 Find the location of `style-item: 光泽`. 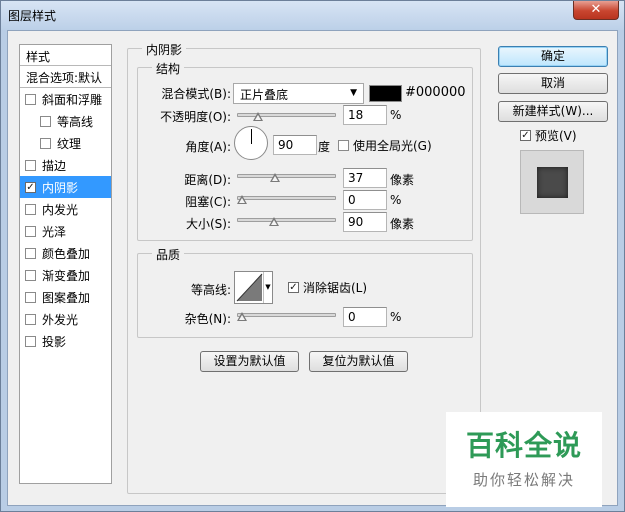

style-item: 光泽 is located at coordinates (65, 231).